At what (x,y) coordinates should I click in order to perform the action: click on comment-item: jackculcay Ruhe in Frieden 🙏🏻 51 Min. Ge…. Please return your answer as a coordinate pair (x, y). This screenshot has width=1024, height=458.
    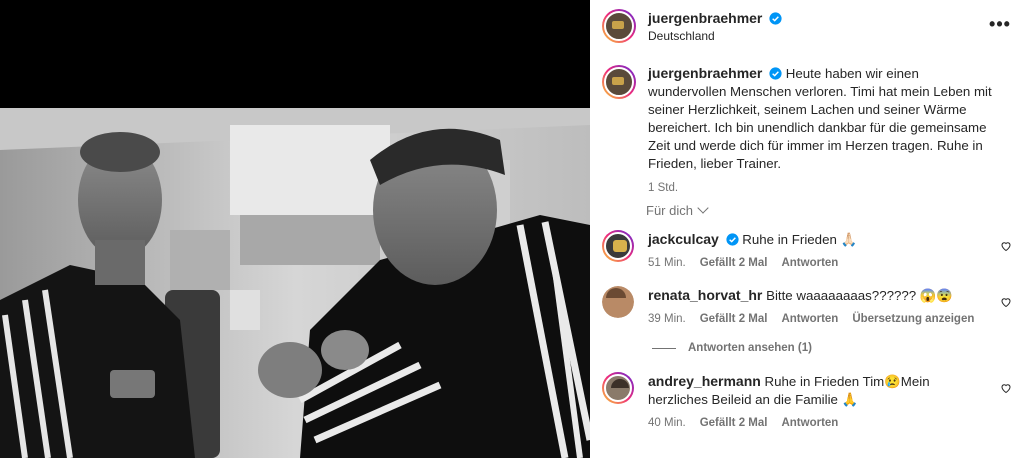
    Looking at the image, I should click on (807, 249).